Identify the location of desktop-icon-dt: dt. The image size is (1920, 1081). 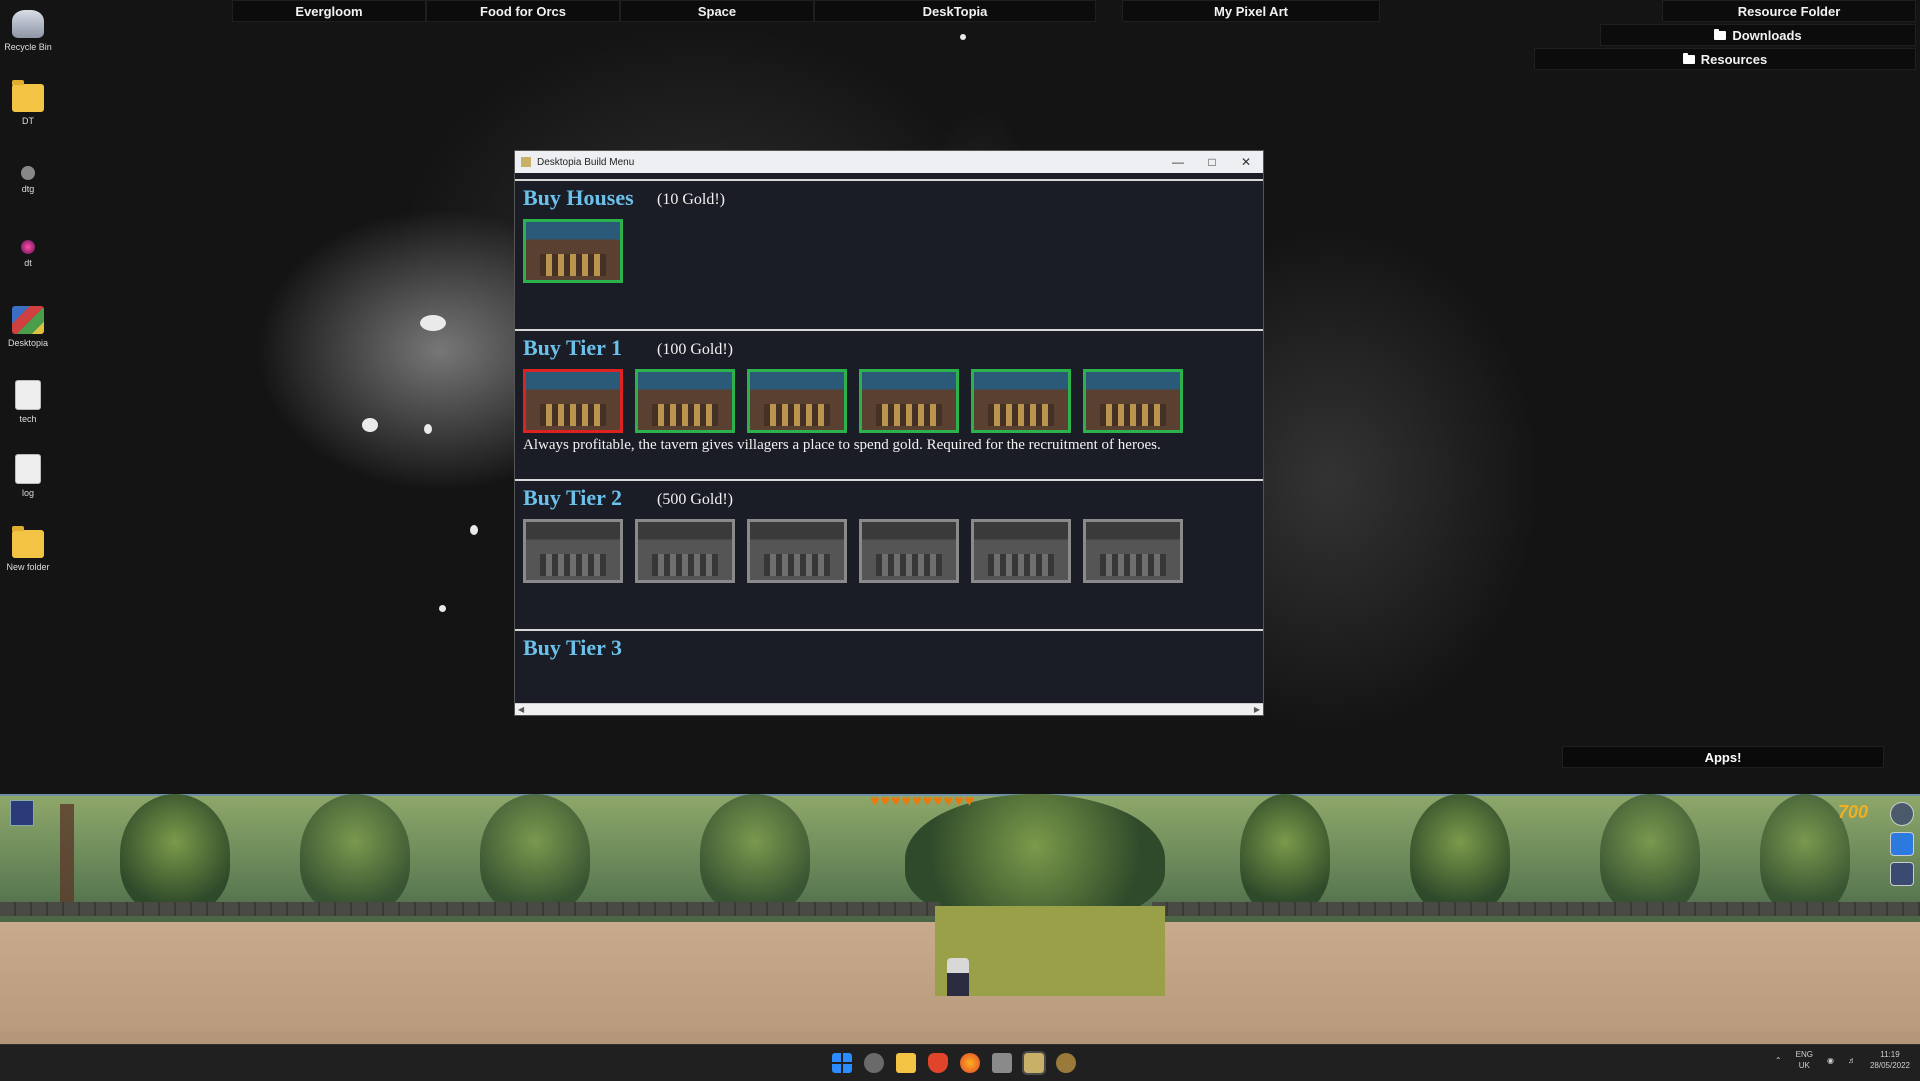
(28, 250).